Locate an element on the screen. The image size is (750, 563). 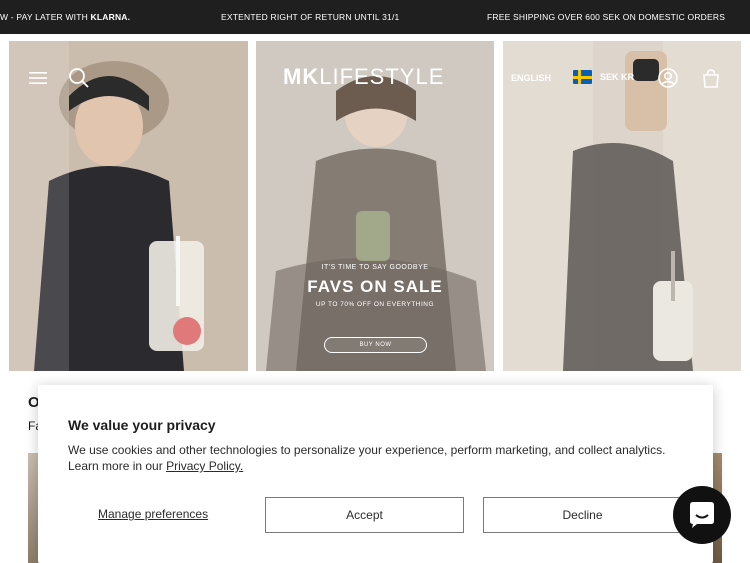
decline-button: Decline is located at coordinates (582, 515).